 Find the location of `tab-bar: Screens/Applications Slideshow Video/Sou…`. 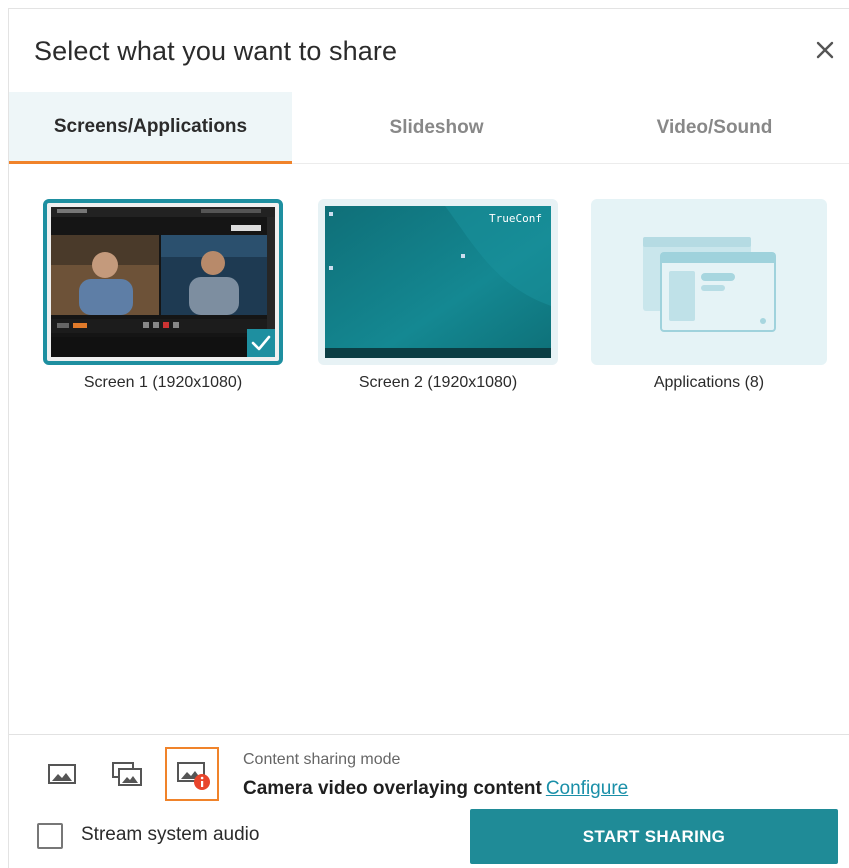

tab-bar: Screens/Applications Slideshow Video/Sou… is located at coordinates (429, 128).